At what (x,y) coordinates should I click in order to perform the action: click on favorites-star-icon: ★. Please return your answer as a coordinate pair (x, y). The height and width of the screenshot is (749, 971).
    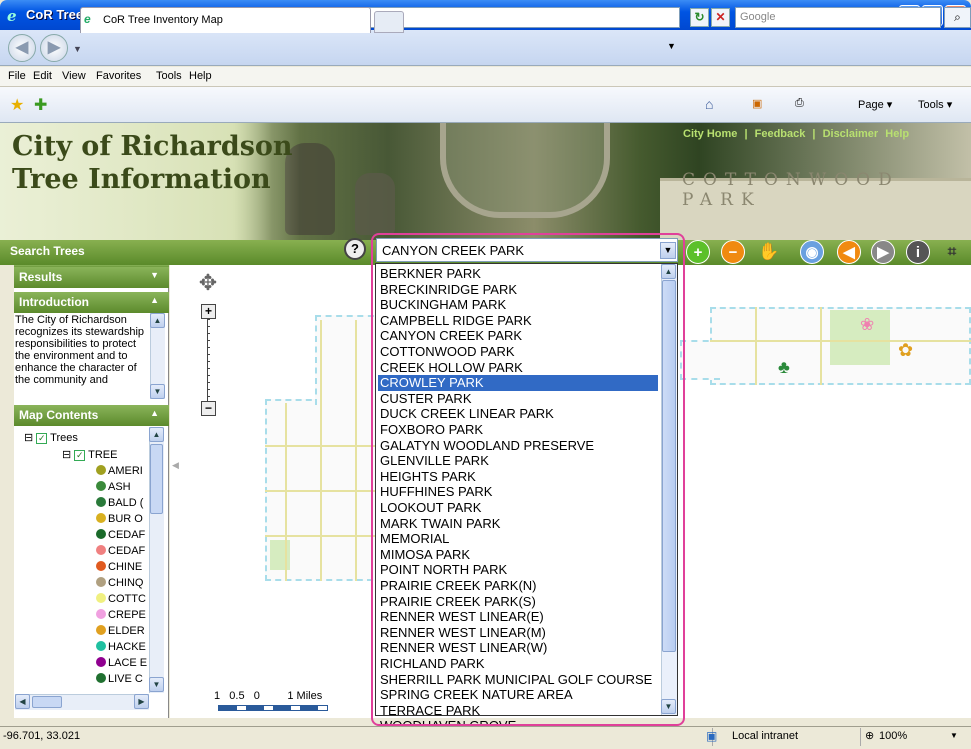
    Looking at the image, I should click on (17, 105).